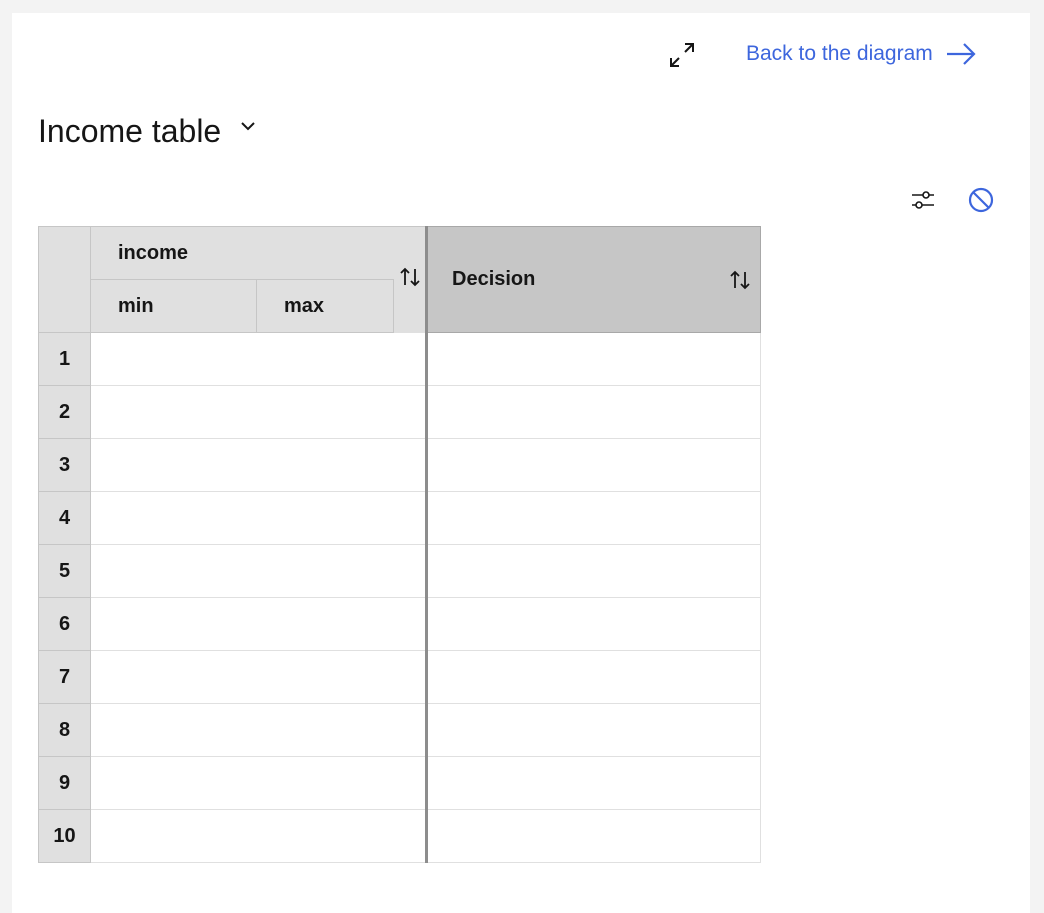 The height and width of the screenshot is (913, 1044). I want to click on decision-sort-button, so click(740, 280).